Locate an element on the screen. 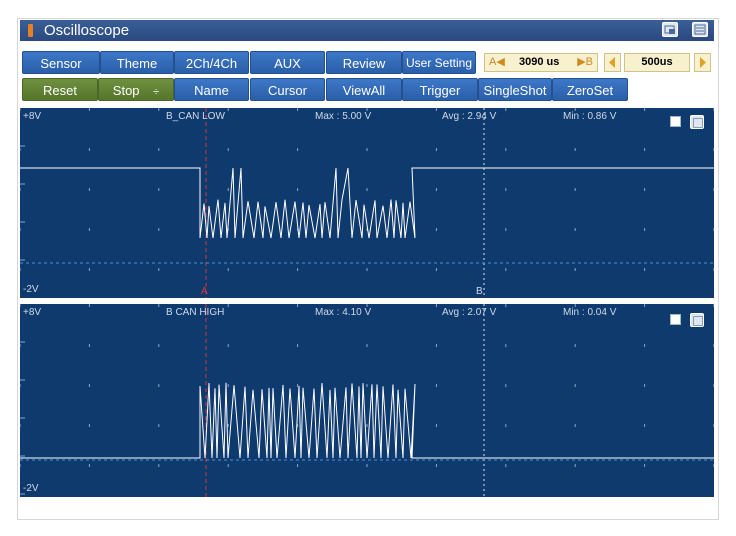 This screenshot has height=536, width=736. cursor-a-label: A◀ is located at coordinates (497, 62).